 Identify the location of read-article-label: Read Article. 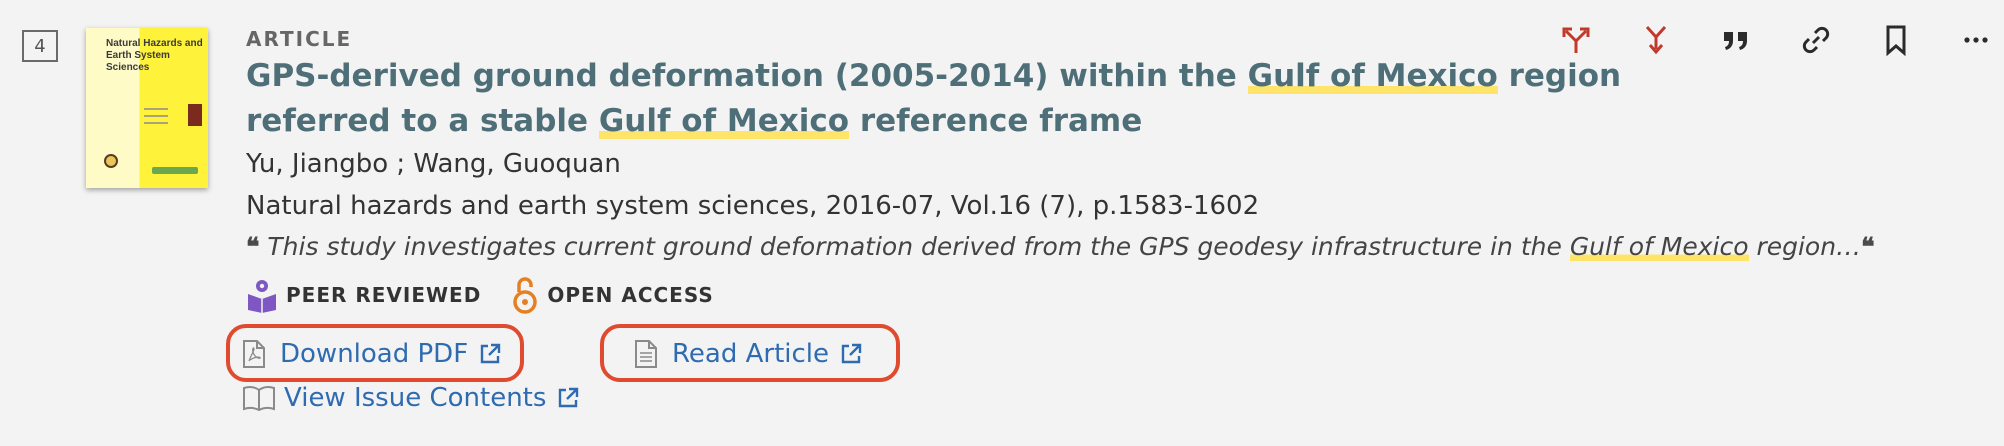
(751, 354).